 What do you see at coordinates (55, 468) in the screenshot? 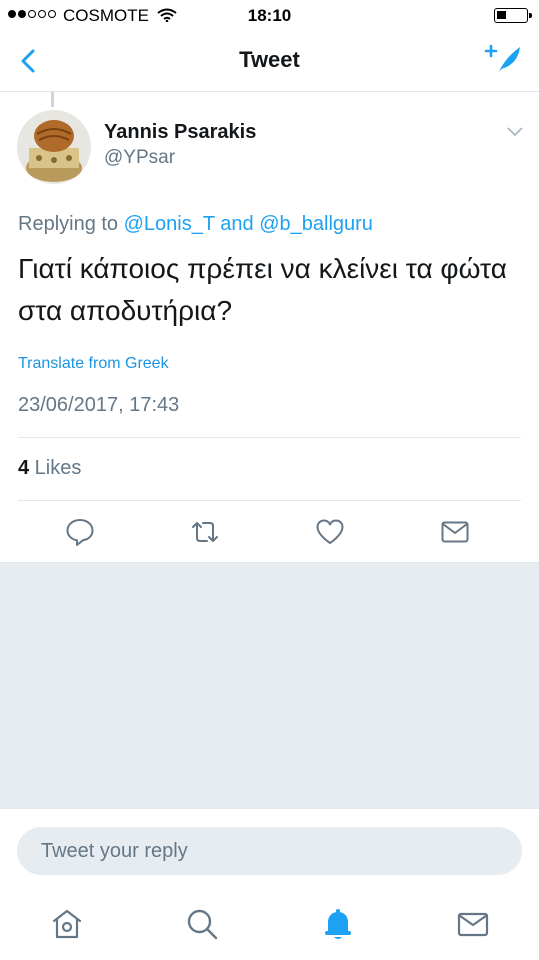
I see `likes-label: Likes` at bounding box center [55, 468].